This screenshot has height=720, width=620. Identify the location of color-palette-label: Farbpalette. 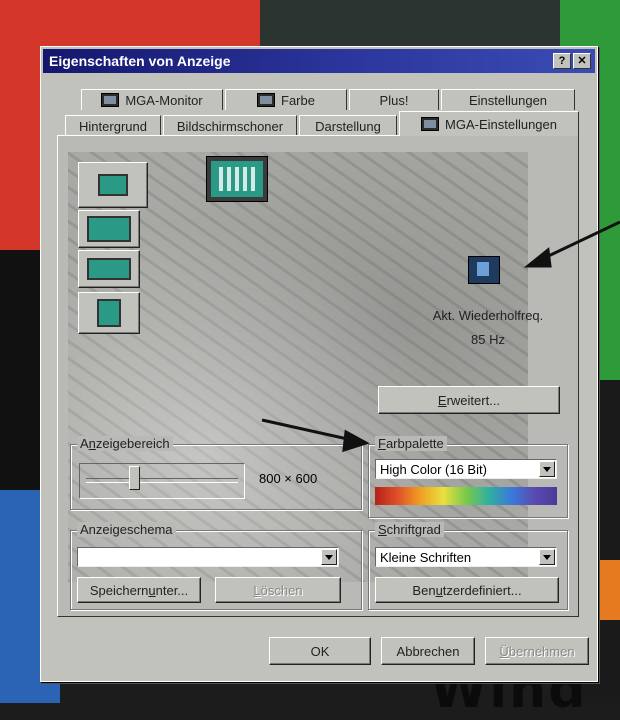
(411, 443).